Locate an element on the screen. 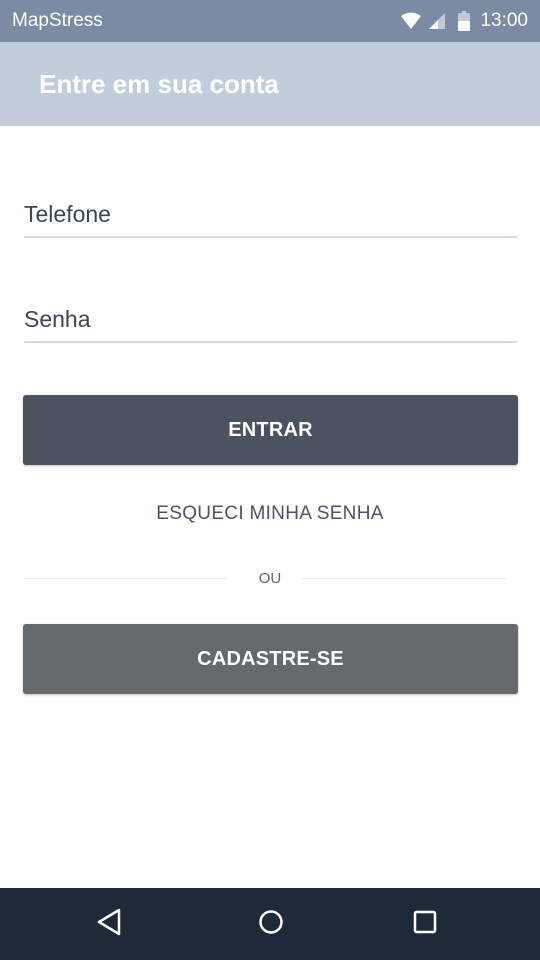 The image size is (540, 960). nav-back-button is located at coordinates (109, 924).